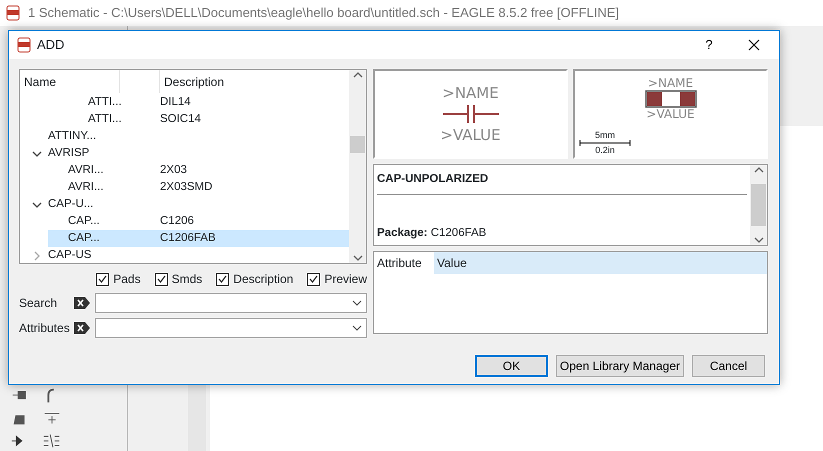  Describe the element at coordinates (671, 83) in the screenshot. I see `package-name-label: >NAME` at that location.